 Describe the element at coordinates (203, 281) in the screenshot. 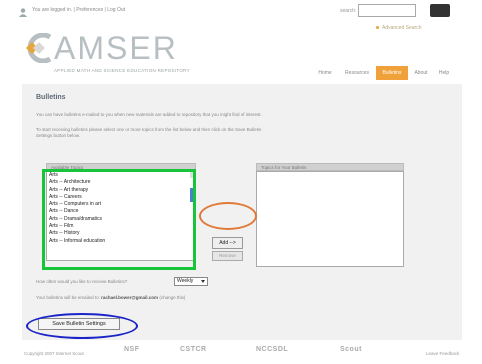

I see `chevron-down-icon` at that location.